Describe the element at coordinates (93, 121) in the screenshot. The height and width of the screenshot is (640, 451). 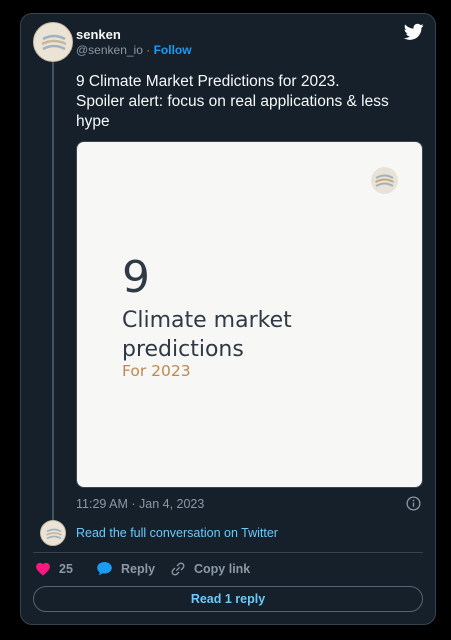
I see `tweet-text-line: hype` at that location.